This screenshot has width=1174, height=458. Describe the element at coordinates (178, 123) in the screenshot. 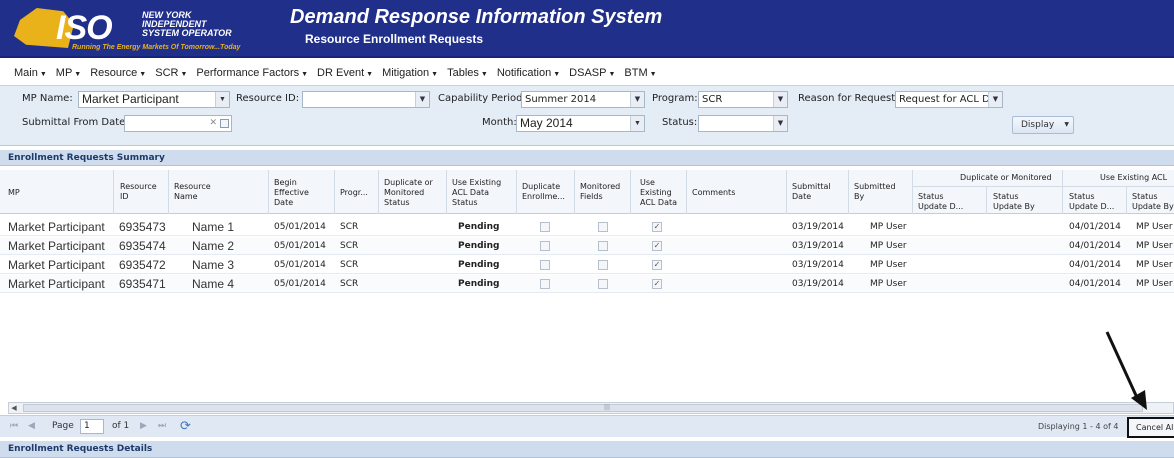

I see `submittal-from-date-field: ✕` at that location.